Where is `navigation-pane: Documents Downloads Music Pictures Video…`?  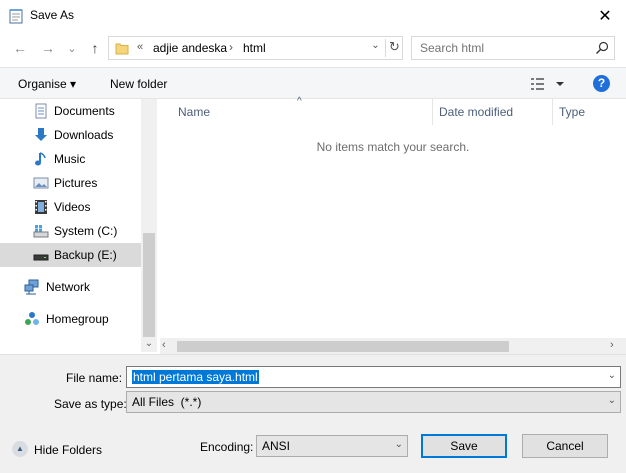 navigation-pane: Documents Downloads Music Pictures Video… is located at coordinates (78, 225).